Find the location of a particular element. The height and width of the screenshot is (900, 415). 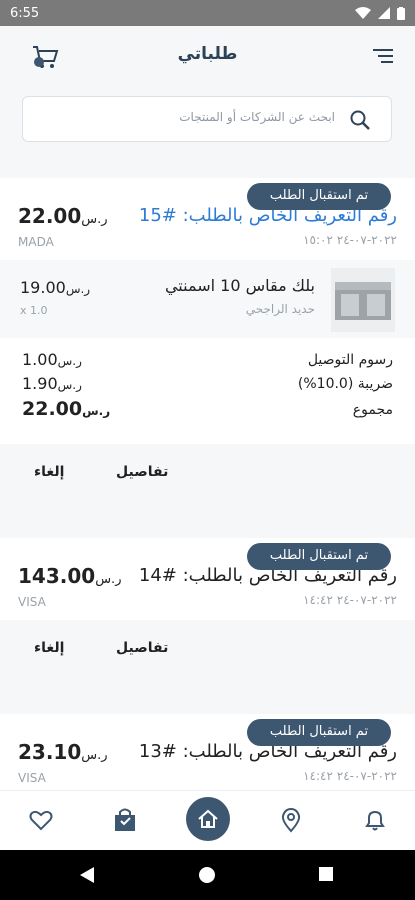

back-icon is located at coordinates (87, 875).